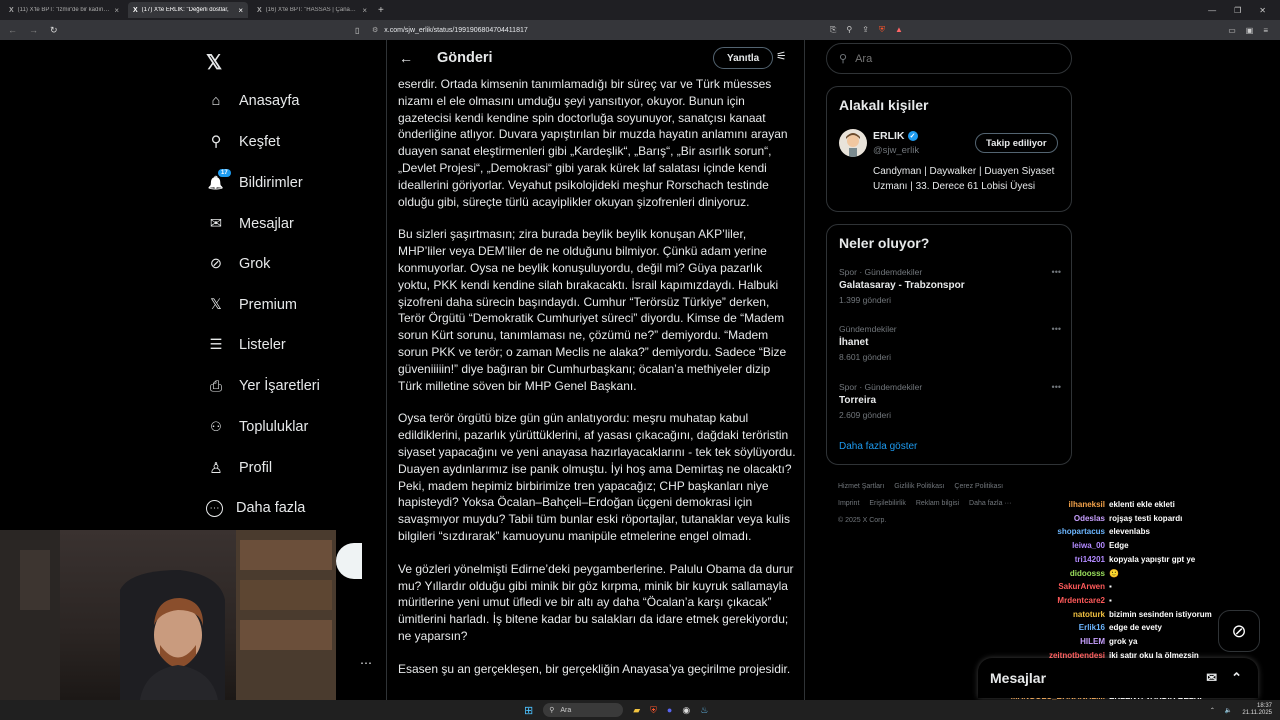  Describe the element at coordinates (853, 143) in the screenshot. I see `avatar` at that location.